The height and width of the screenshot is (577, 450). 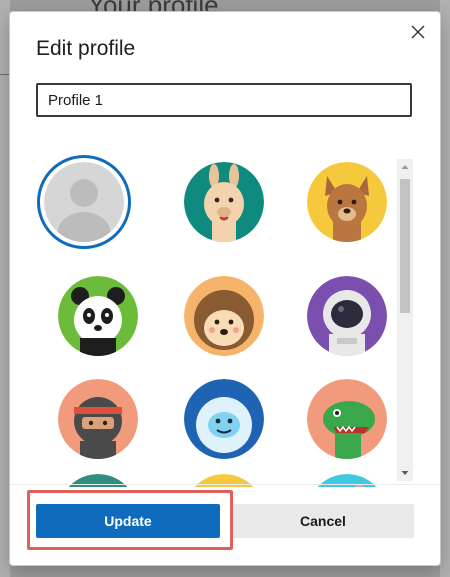 I want to click on scrollbar-thumb, so click(x=405, y=246).